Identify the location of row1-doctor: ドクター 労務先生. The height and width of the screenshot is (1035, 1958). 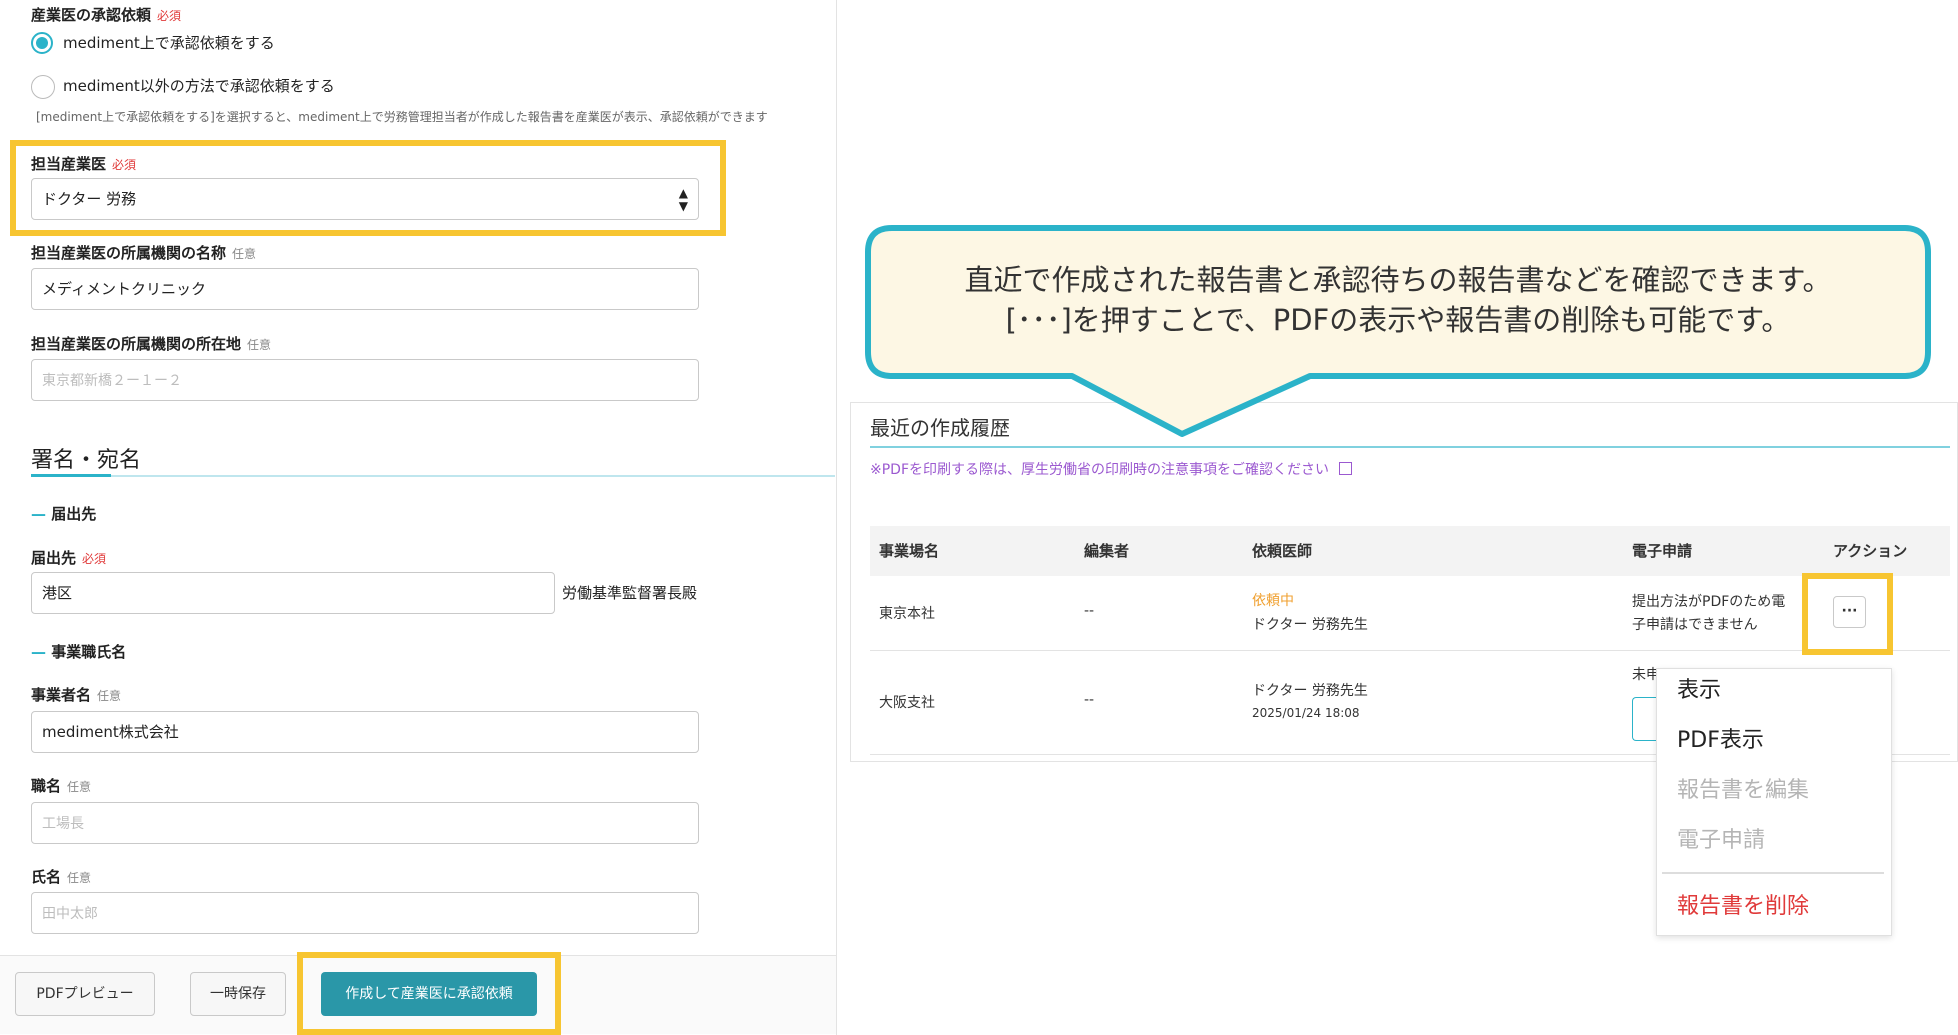
(1310, 625).